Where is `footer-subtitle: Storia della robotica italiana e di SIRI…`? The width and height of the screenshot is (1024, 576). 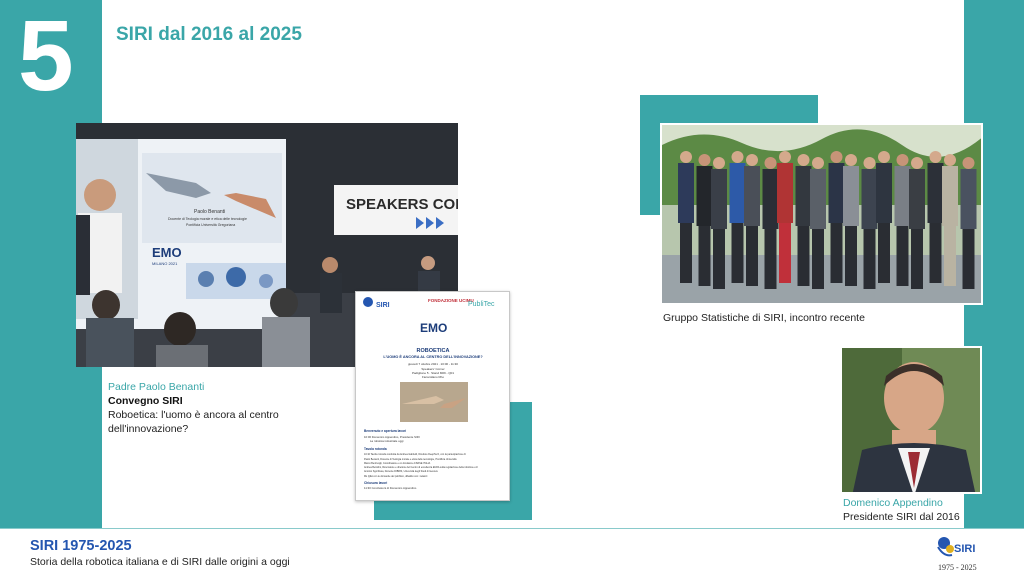
footer-subtitle: Storia della robotica italiana e di SIRI… is located at coordinates (160, 562).